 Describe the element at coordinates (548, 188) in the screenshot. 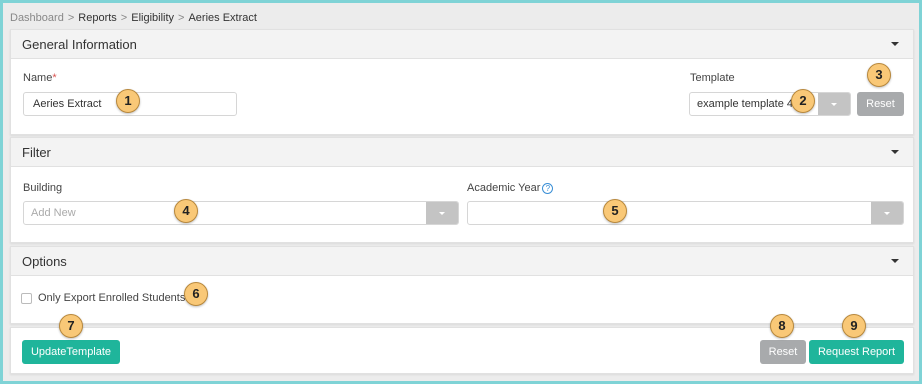

I see `help-icon: ?` at that location.